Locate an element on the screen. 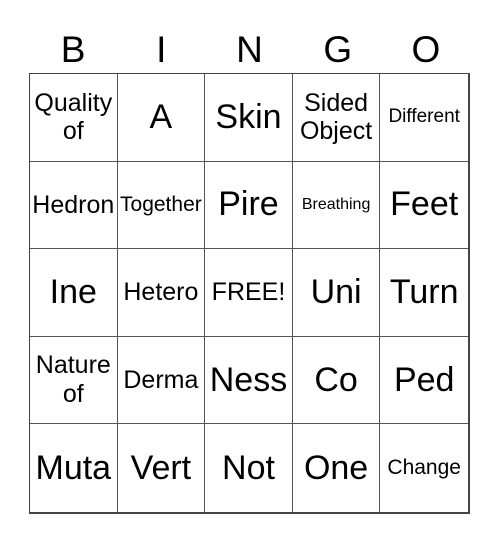  header-letter-b: B is located at coordinates (73, 49).